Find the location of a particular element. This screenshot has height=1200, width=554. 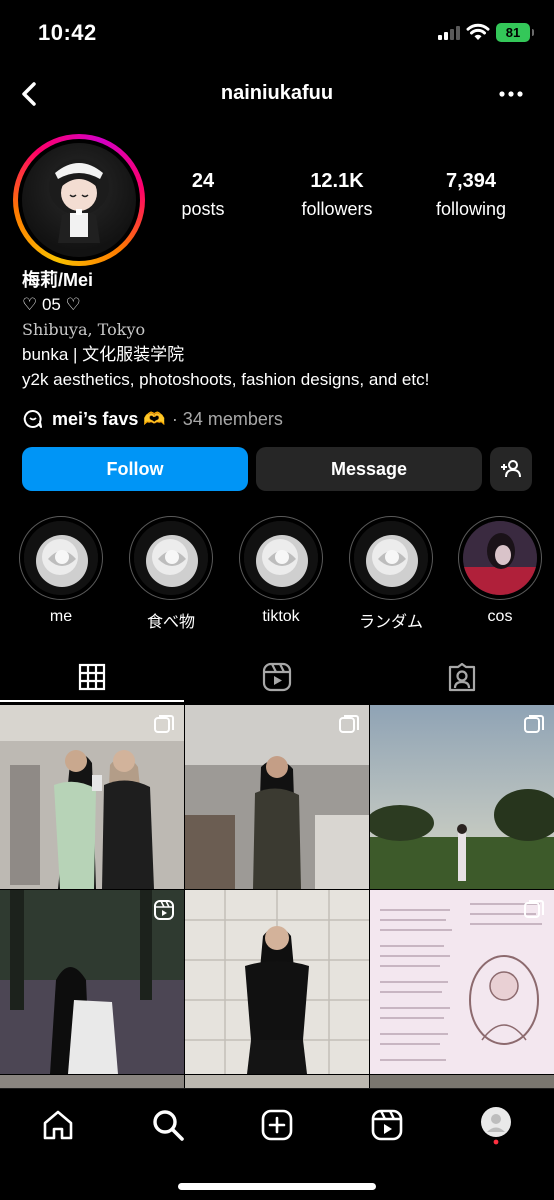

profile-header-bar: nainiukafuu is located at coordinates (277, 94).